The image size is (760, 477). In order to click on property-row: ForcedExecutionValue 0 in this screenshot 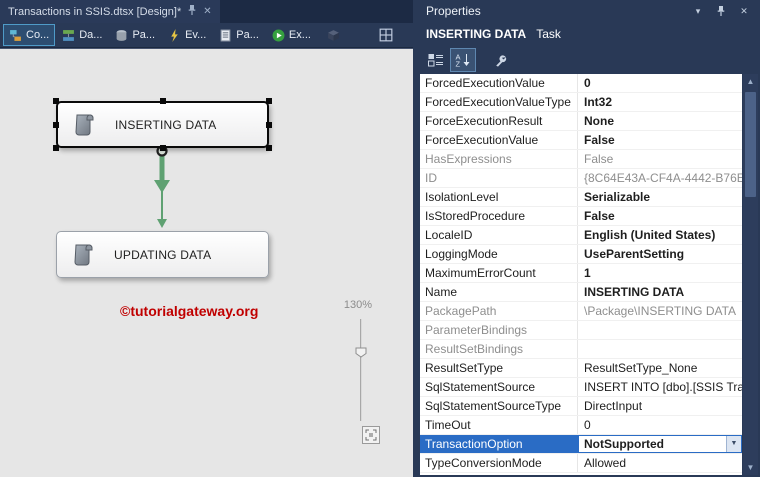, I will do `click(581, 83)`.